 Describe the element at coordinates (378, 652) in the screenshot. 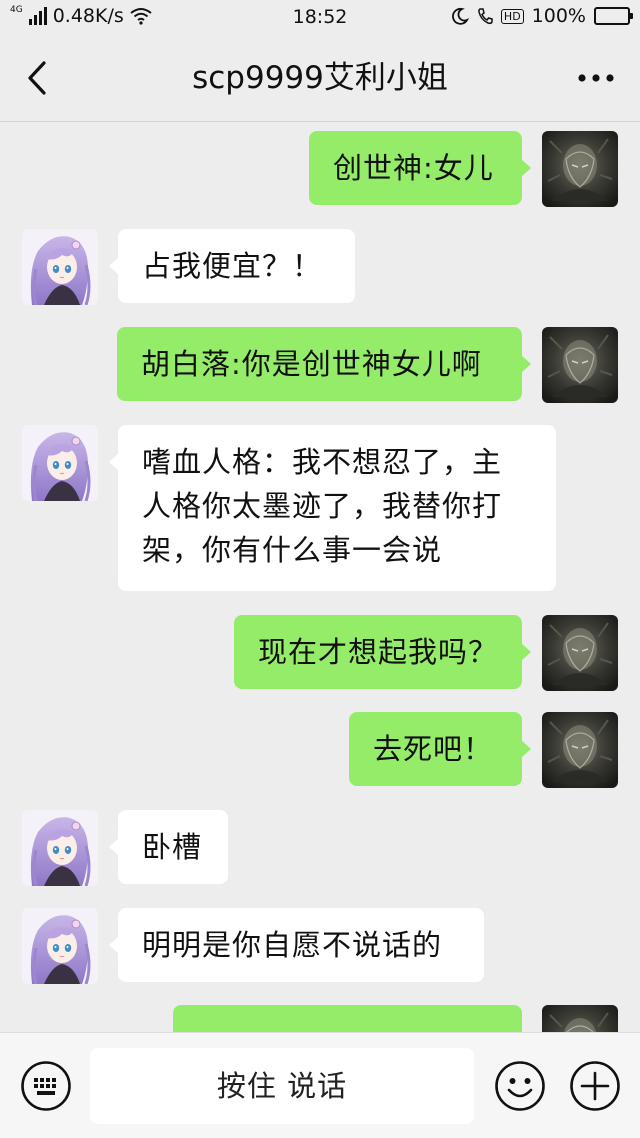

I see `message-text: 现在才想起我吗？` at that location.